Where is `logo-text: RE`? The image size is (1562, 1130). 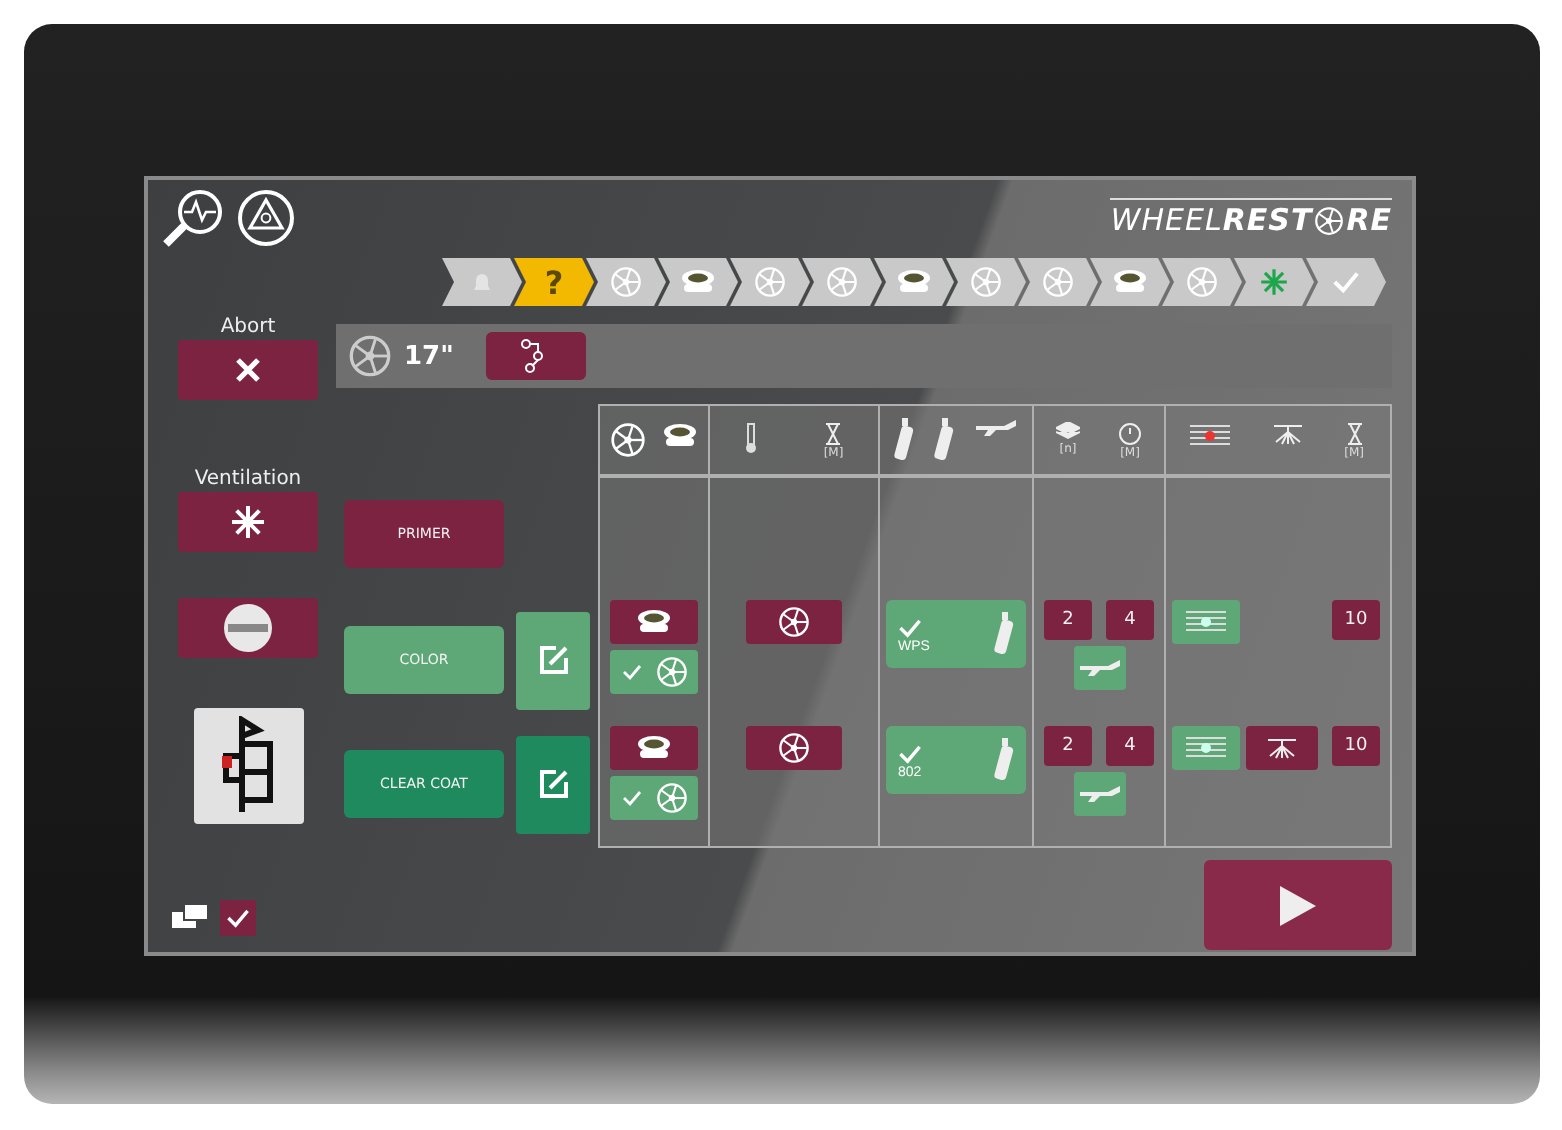
logo-text: RE is located at coordinates (1369, 220).